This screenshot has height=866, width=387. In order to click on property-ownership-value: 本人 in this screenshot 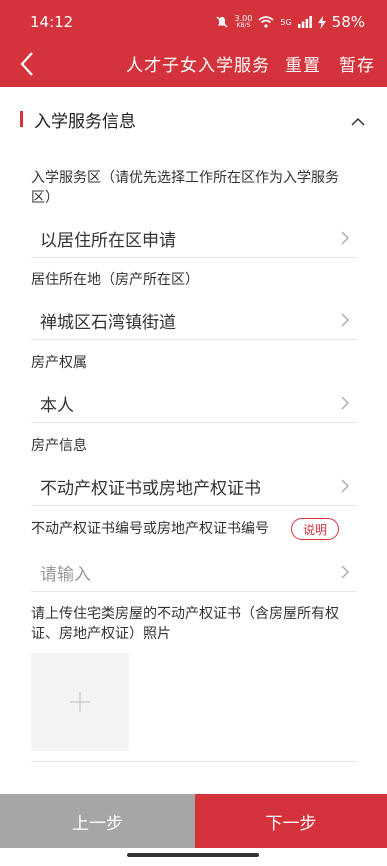, I will do `click(57, 406)`.